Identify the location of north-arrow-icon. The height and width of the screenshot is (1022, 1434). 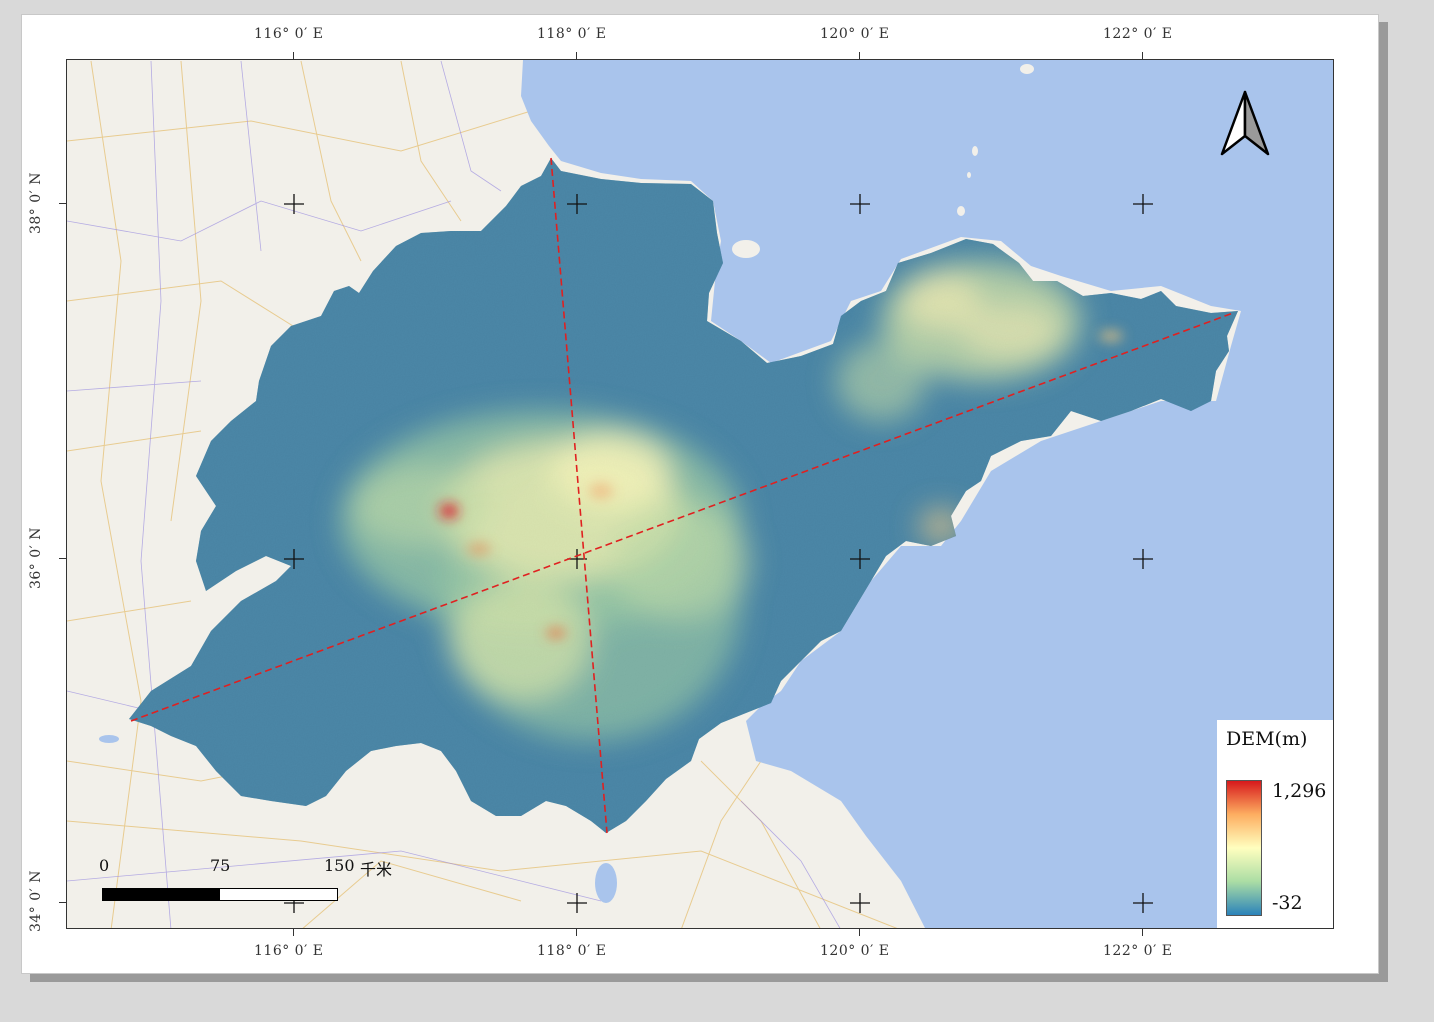
(1245, 123).